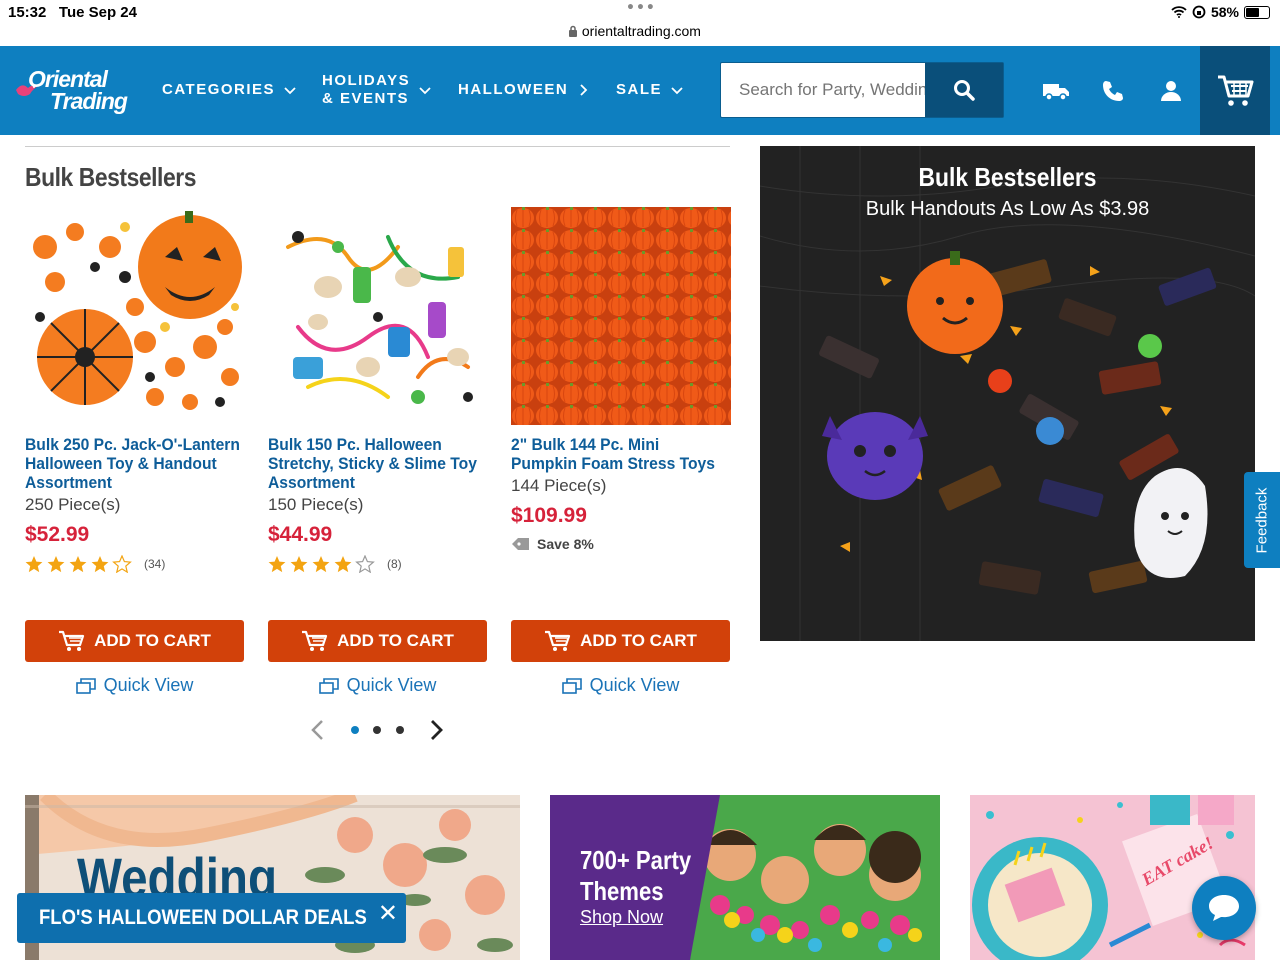 This screenshot has width=1280, height=960. What do you see at coordinates (1179, 12) in the screenshot?
I see `wifi-icon` at bounding box center [1179, 12].